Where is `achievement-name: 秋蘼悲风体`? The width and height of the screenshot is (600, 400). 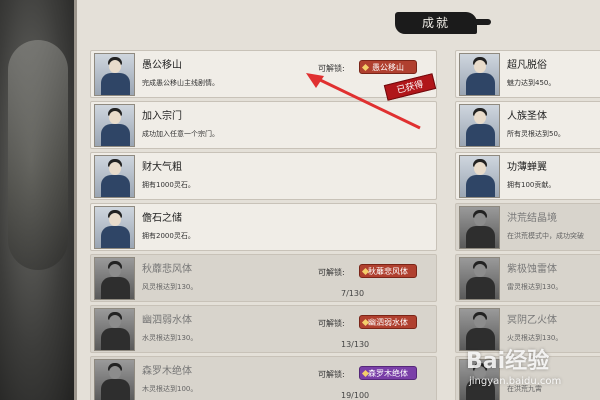 achievement-name: 秋蘼悲风体 is located at coordinates (167, 269).